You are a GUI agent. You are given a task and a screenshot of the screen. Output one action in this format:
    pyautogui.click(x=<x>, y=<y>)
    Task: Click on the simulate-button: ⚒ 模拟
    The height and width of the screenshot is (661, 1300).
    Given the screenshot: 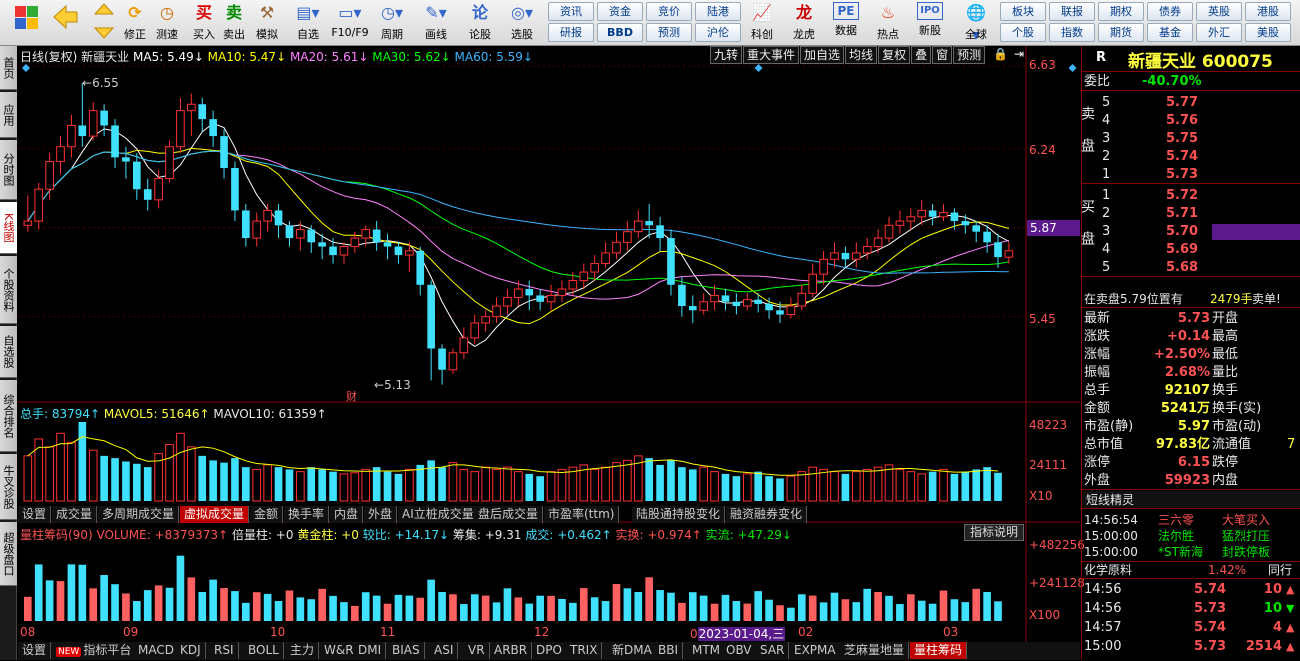 What is the action you would take?
    pyautogui.click(x=267, y=23)
    